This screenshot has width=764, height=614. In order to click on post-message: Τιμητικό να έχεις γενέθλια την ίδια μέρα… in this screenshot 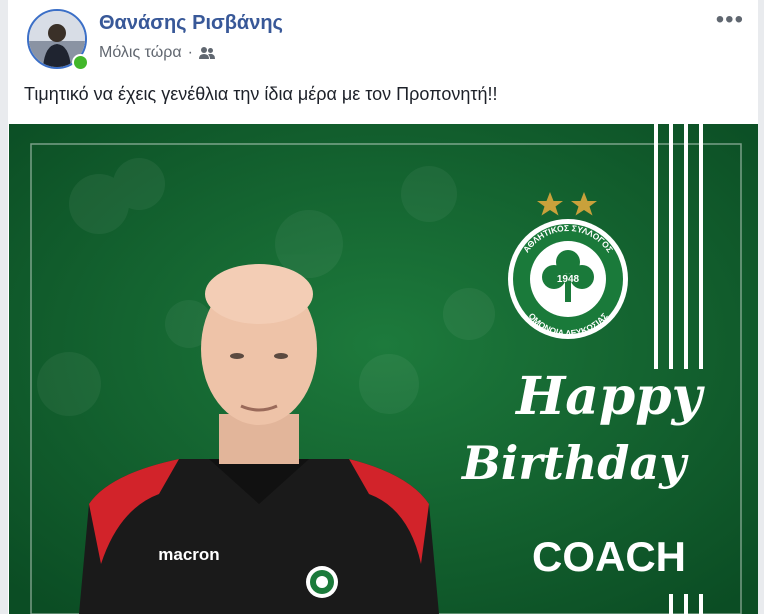, I will do `click(261, 94)`.